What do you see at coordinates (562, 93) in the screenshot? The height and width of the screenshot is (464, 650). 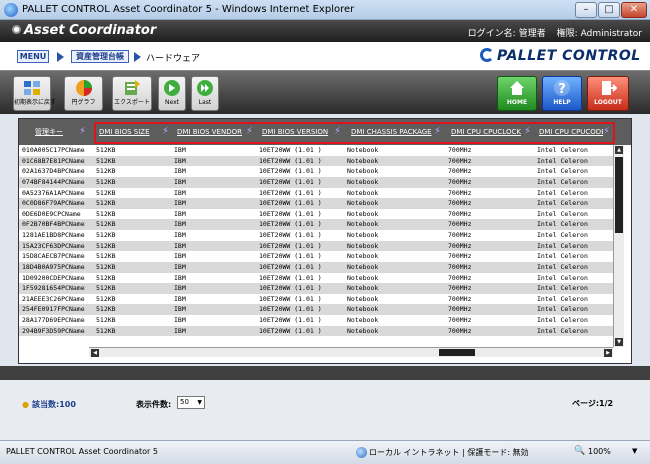 I see `help-button: ? HELP` at bounding box center [562, 93].